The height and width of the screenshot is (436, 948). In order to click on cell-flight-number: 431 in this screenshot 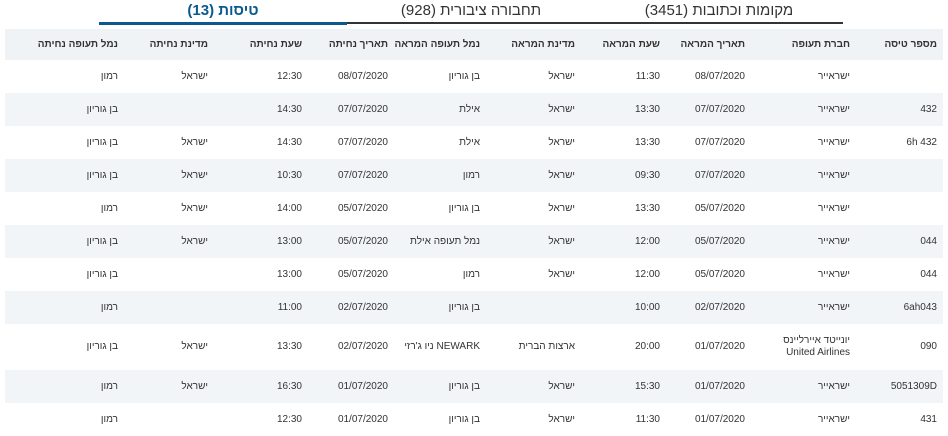, I will do `click(928, 419)`.